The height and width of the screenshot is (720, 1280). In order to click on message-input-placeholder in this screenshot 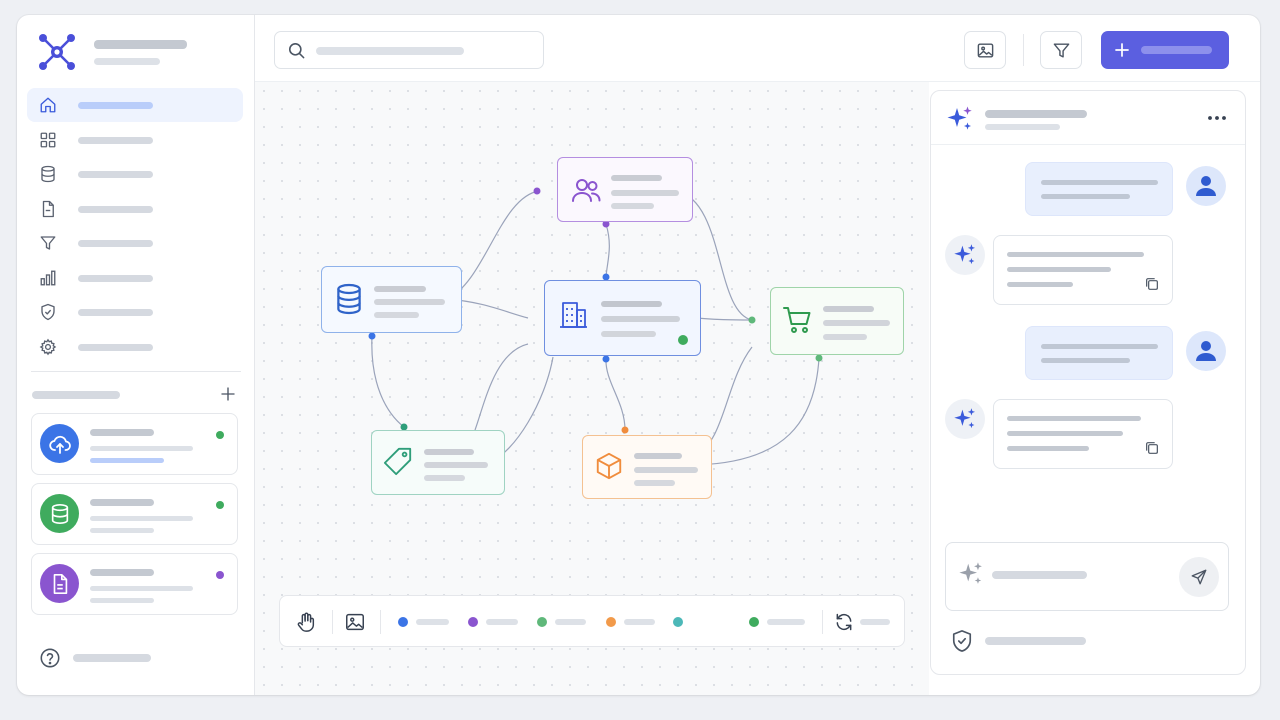, I will do `click(1039, 575)`.